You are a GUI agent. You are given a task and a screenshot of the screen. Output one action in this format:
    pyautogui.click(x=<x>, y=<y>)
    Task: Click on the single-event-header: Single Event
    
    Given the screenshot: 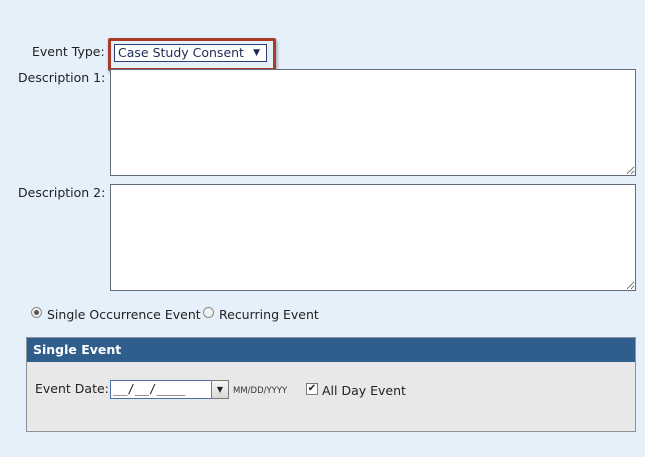 What is the action you would take?
    pyautogui.click(x=331, y=350)
    